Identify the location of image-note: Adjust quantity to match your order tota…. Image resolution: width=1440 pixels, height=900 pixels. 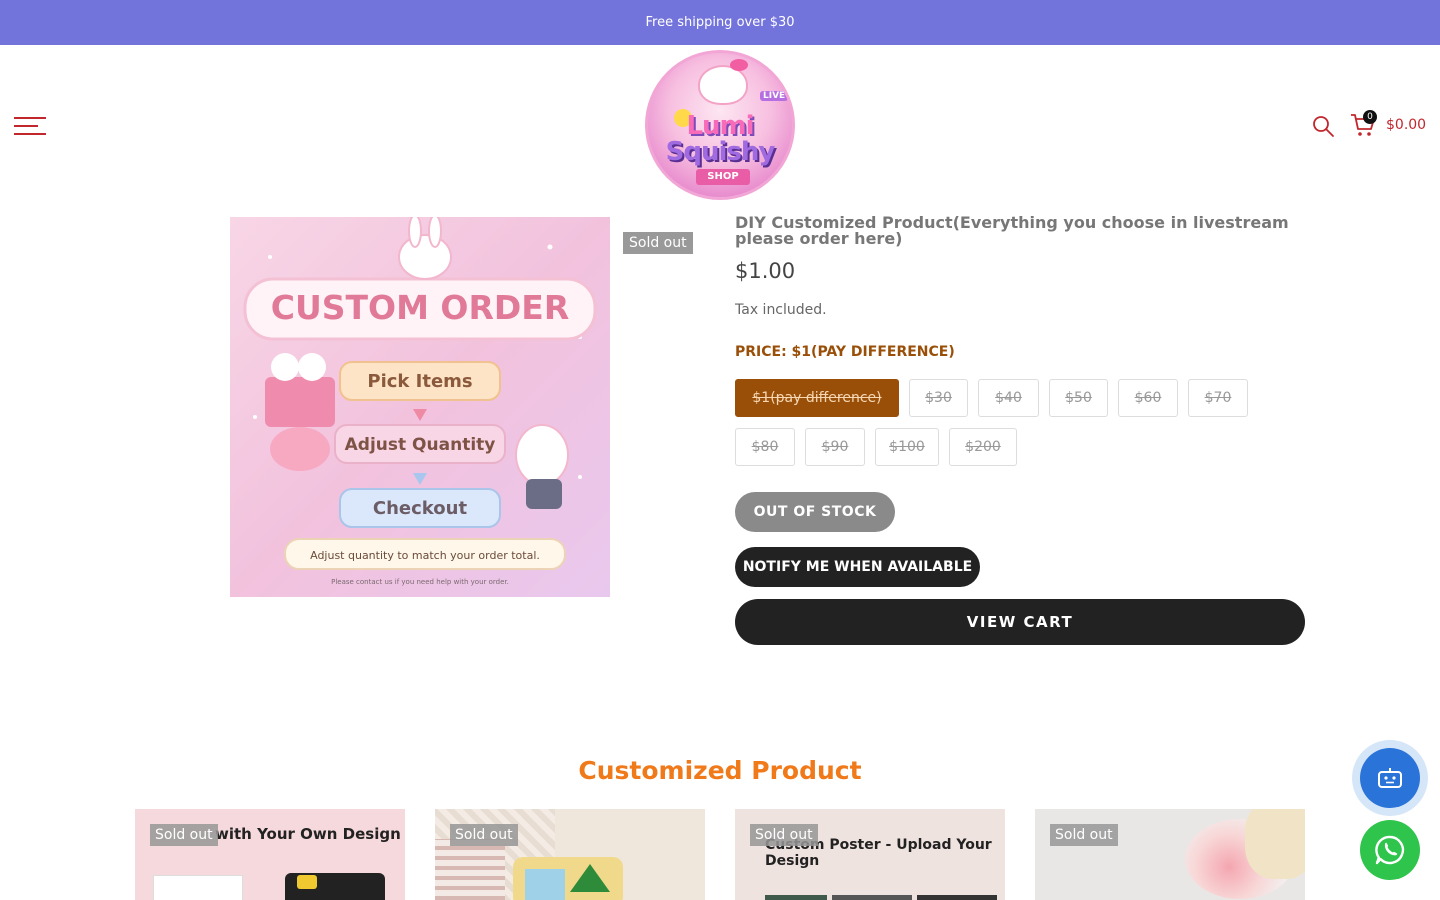
(425, 555).